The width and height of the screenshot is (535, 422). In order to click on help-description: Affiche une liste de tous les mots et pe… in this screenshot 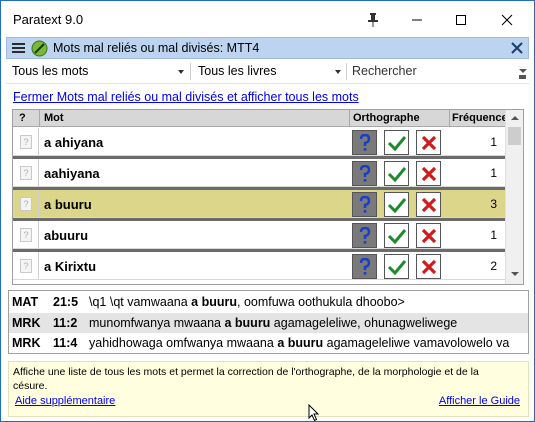, I will do `click(246, 379)`.